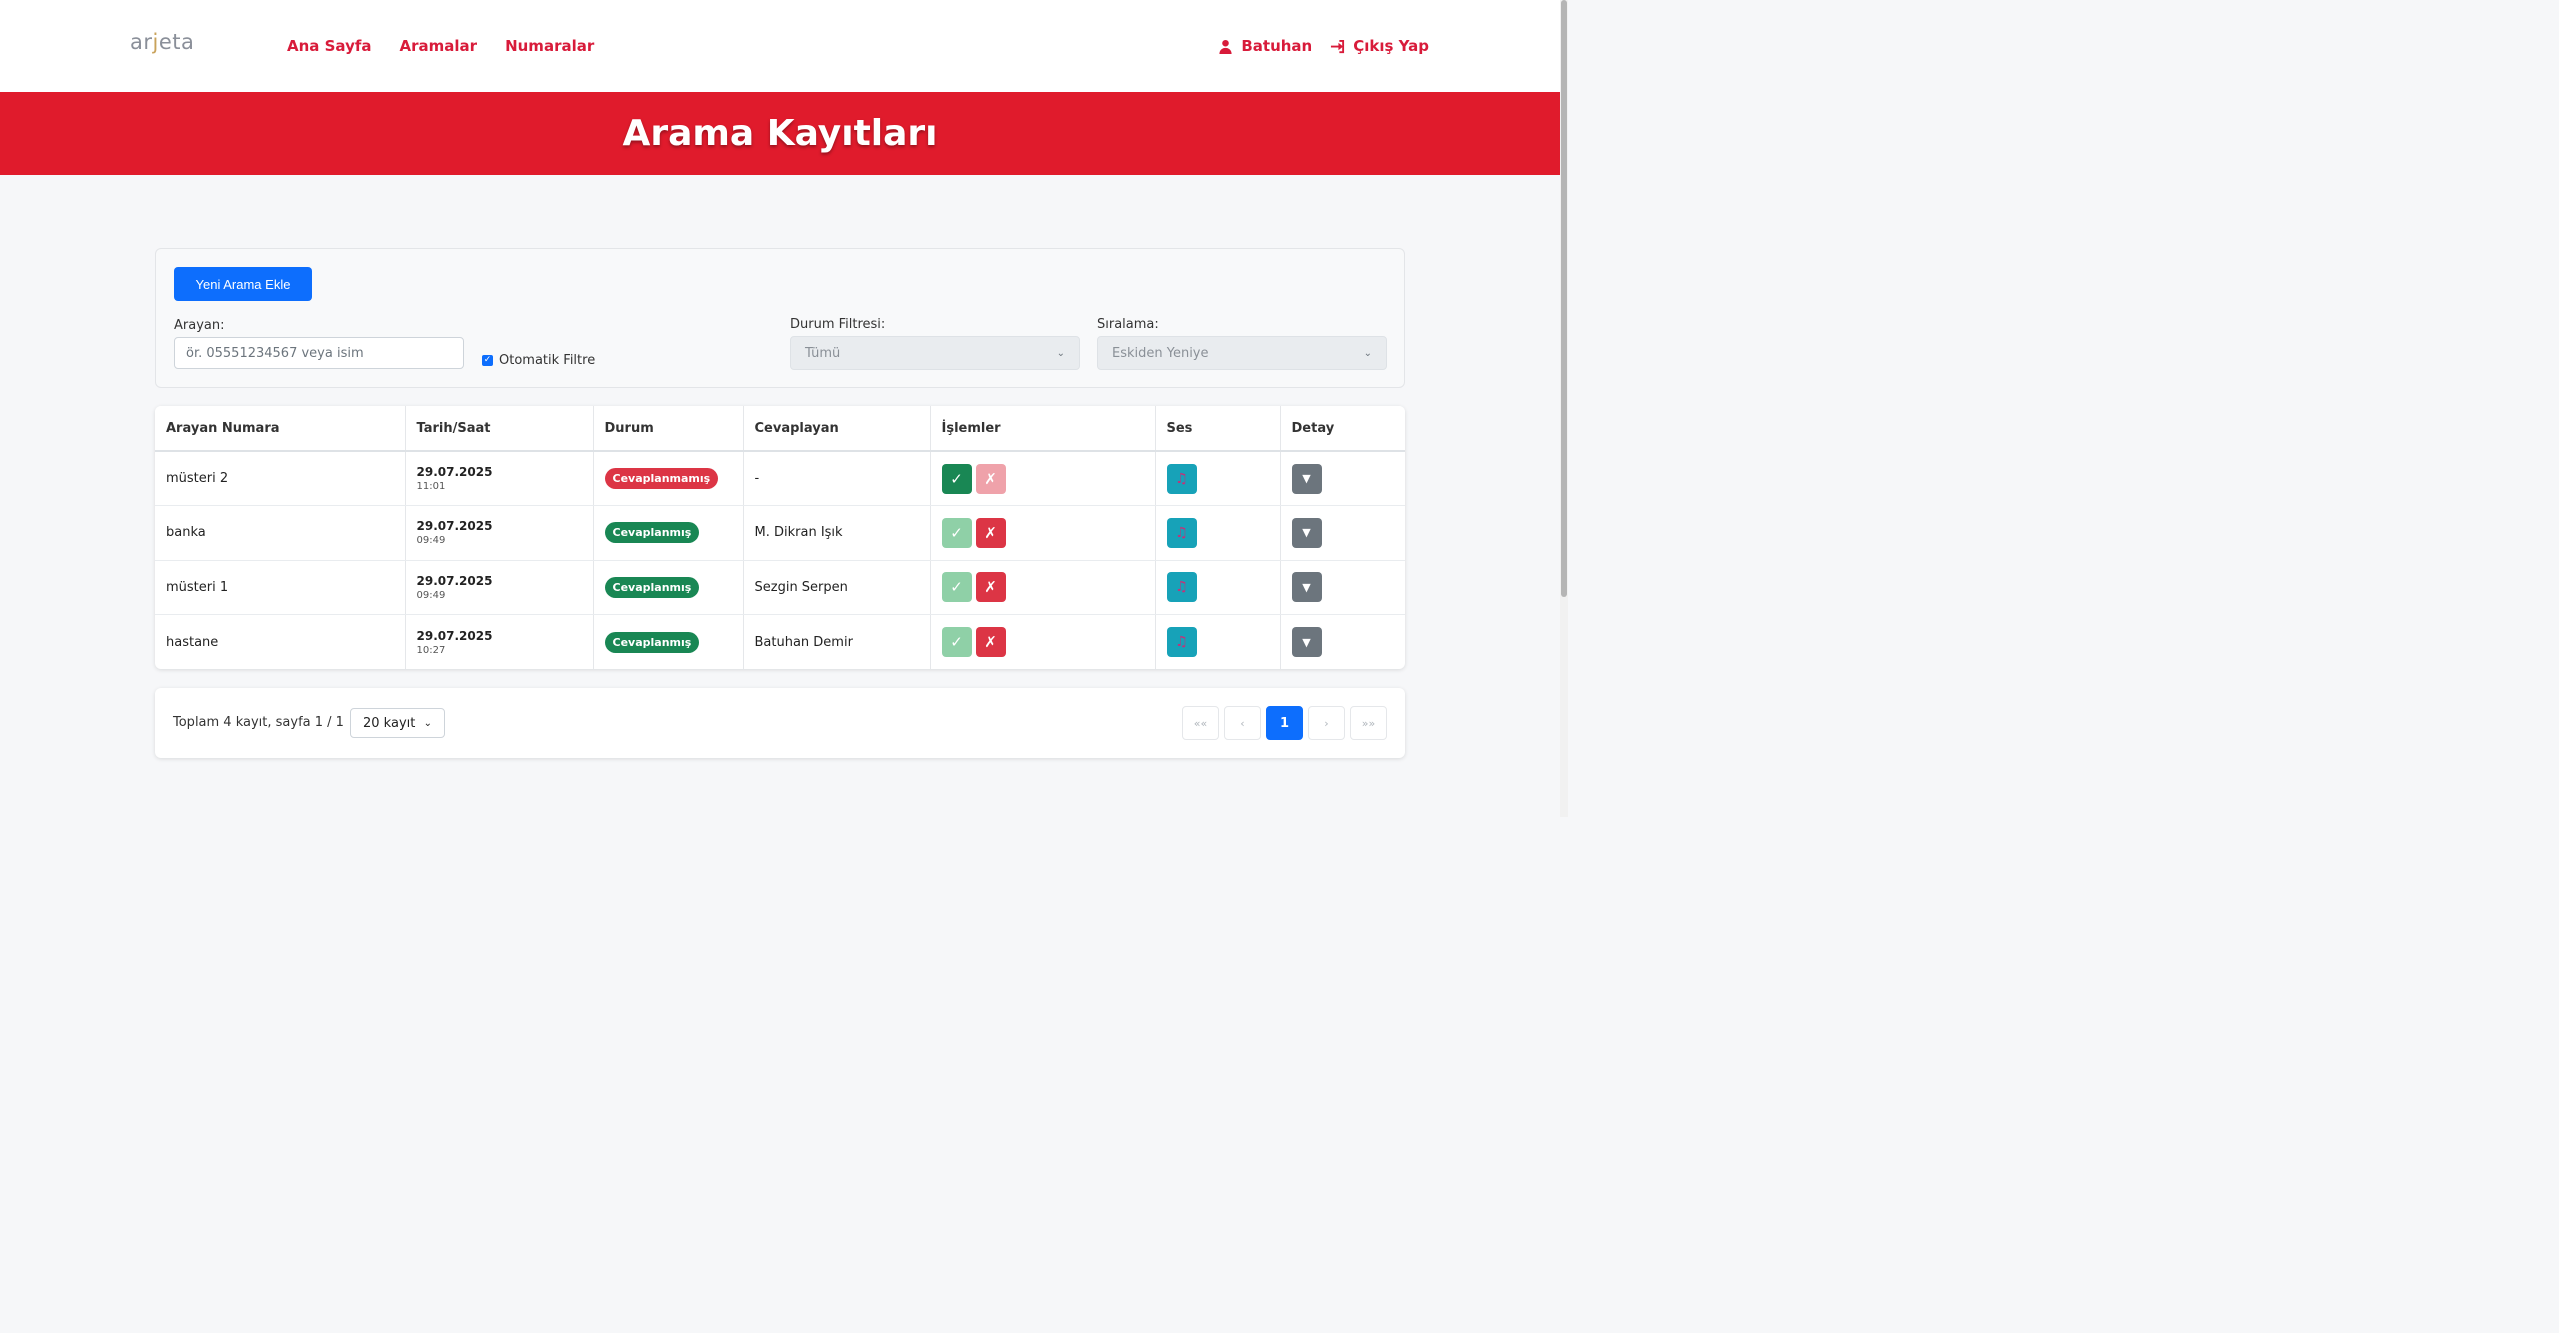  I want to click on auto-filter-checkbox: ✓, so click(487, 360).